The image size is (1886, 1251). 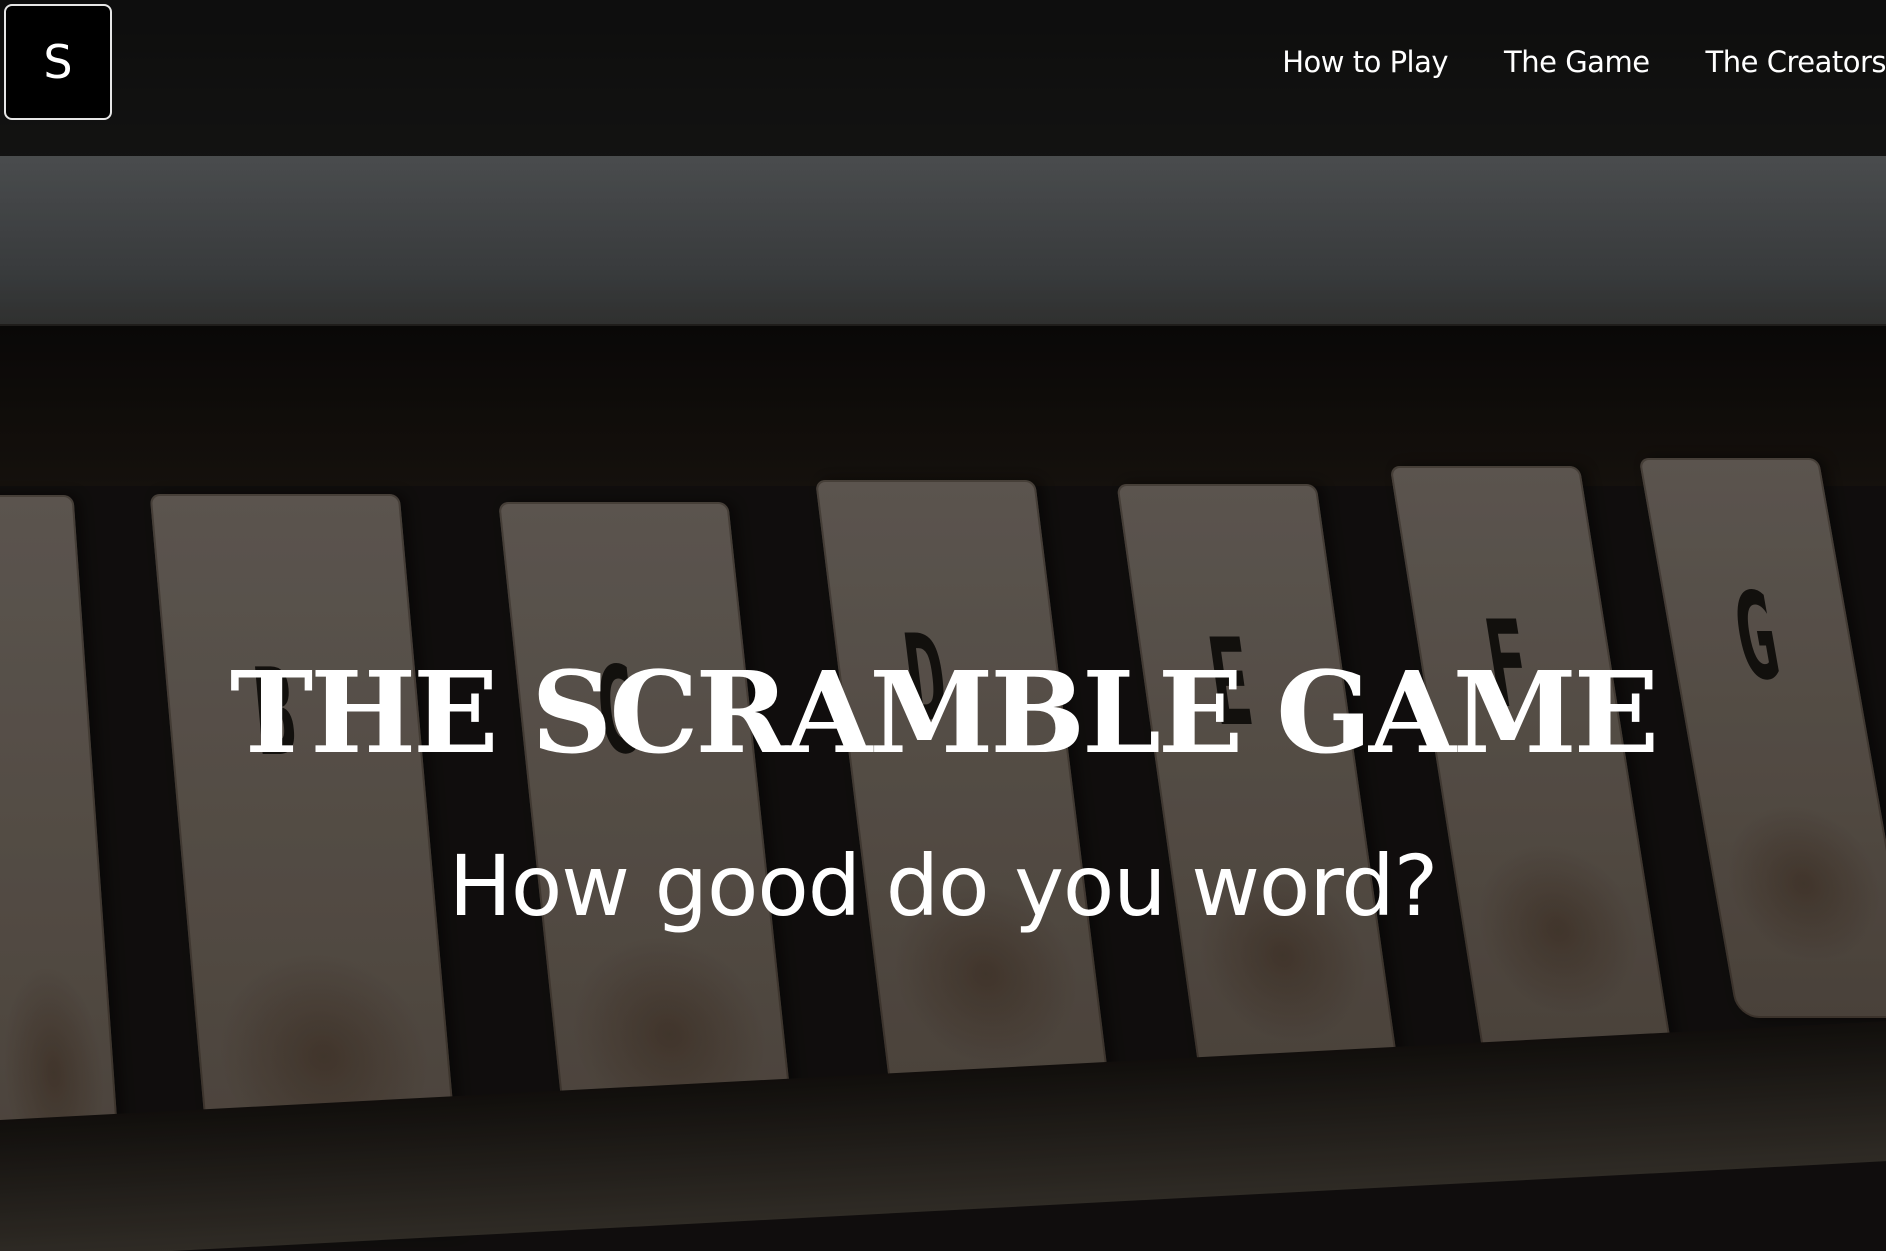 What do you see at coordinates (943, 886) in the screenshot?
I see `hero-subtitle: How good do you word?` at bounding box center [943, 886].